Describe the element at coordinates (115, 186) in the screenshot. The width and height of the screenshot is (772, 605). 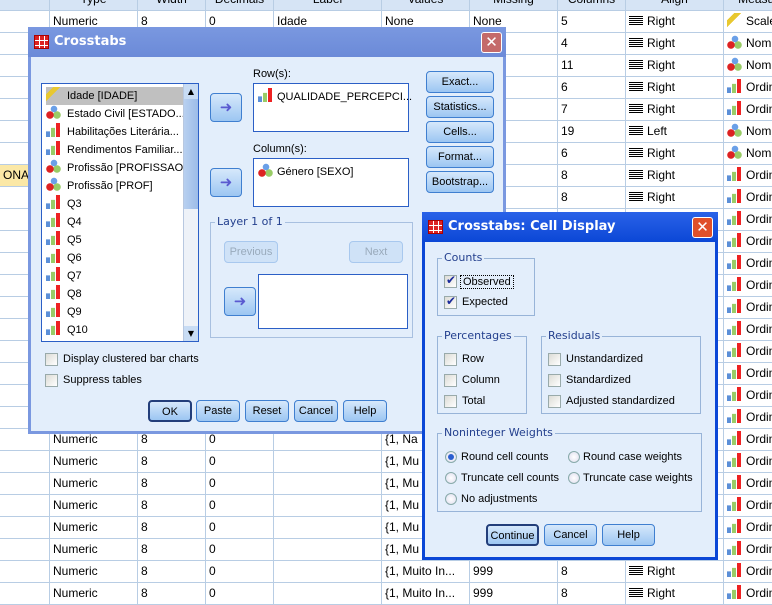
I see `variable-item: Profissão [PROF]` at that location.